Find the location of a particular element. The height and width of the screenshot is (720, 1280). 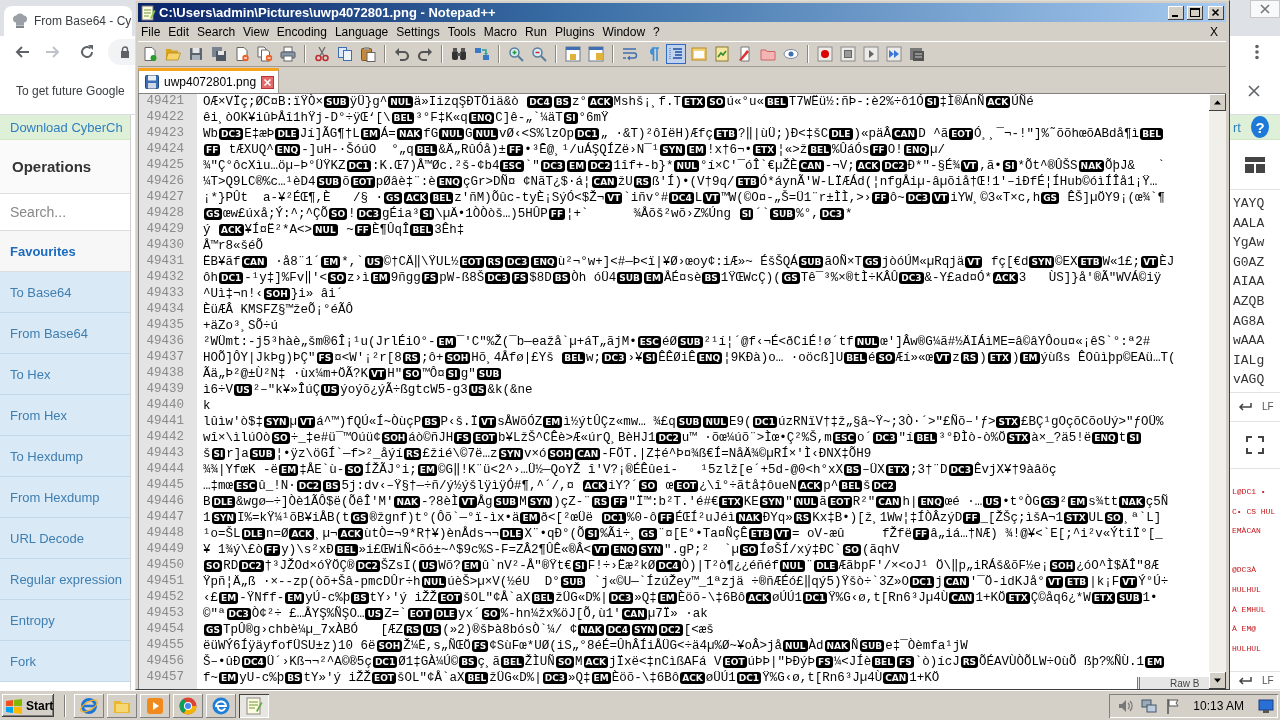

maximize-icon is located at coordinates (1195, 12).